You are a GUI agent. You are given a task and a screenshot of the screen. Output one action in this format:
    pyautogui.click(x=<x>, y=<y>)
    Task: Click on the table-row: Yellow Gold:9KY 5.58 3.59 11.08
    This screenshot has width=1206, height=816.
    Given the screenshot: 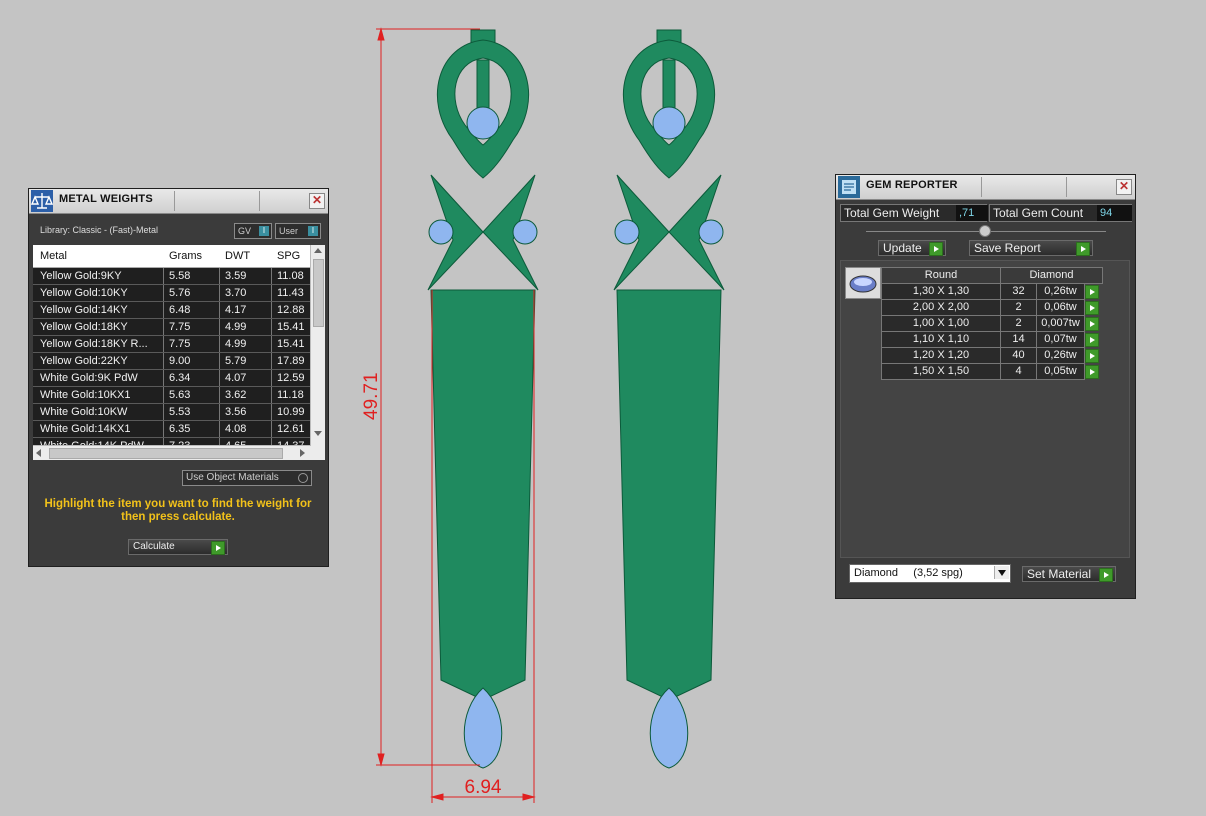 What is the action you would take?
    pyautogui.click(x=179, y=276)
    